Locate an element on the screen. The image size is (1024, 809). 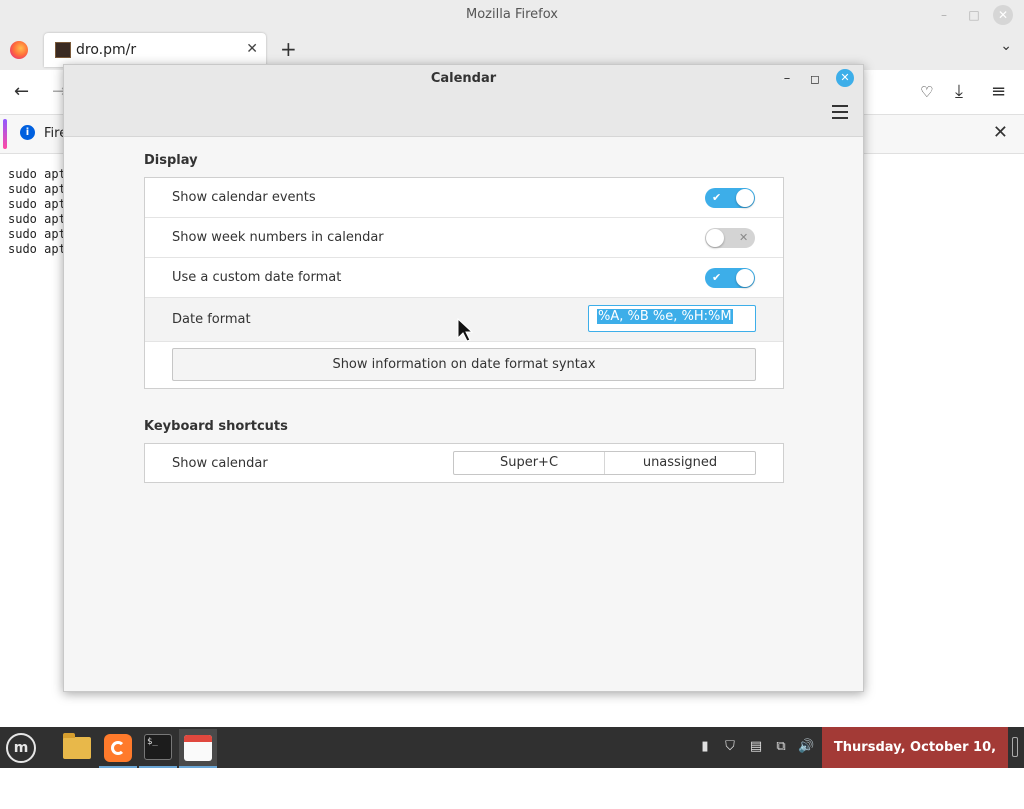
date-format-input: %A, %B %e, %H:%M is located at coordinates (672, 318).